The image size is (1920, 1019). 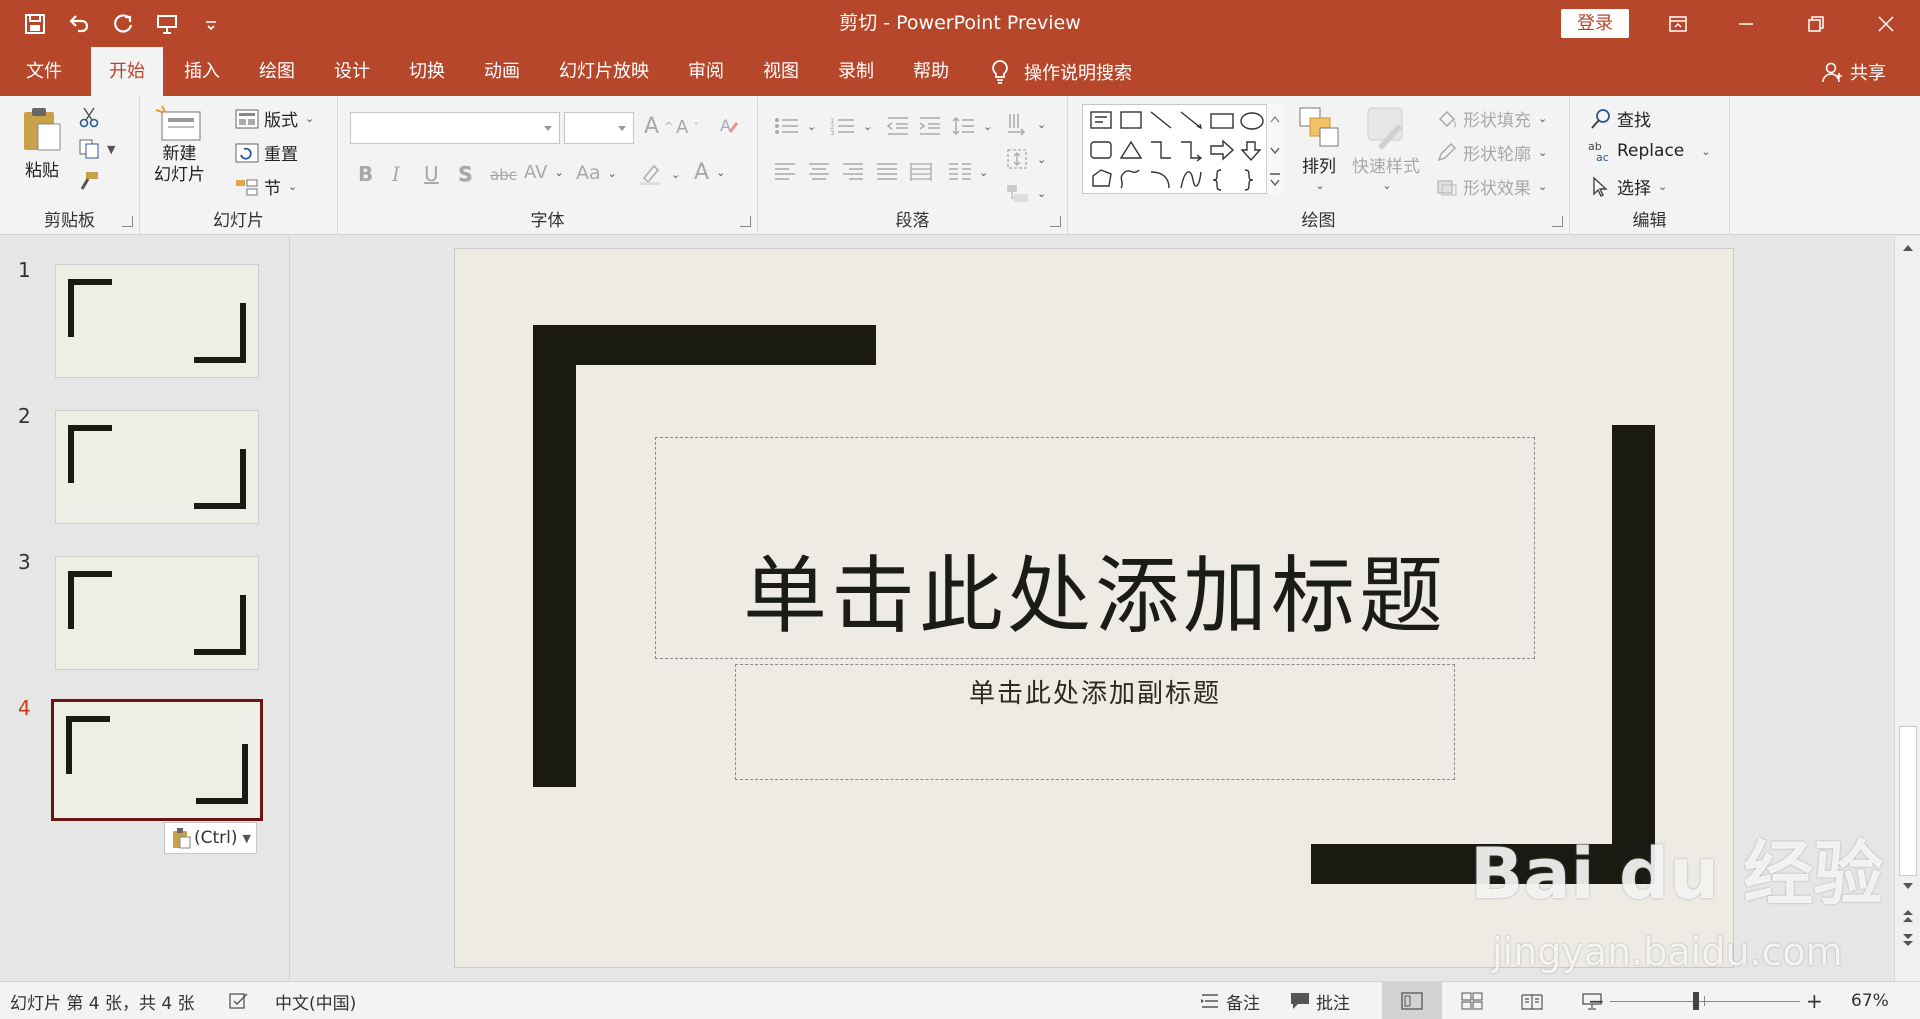 What do you see at coordinates (239, 1000) in the screenshot?
I see `spell-check-icon` at bounding box center [239, 1000].